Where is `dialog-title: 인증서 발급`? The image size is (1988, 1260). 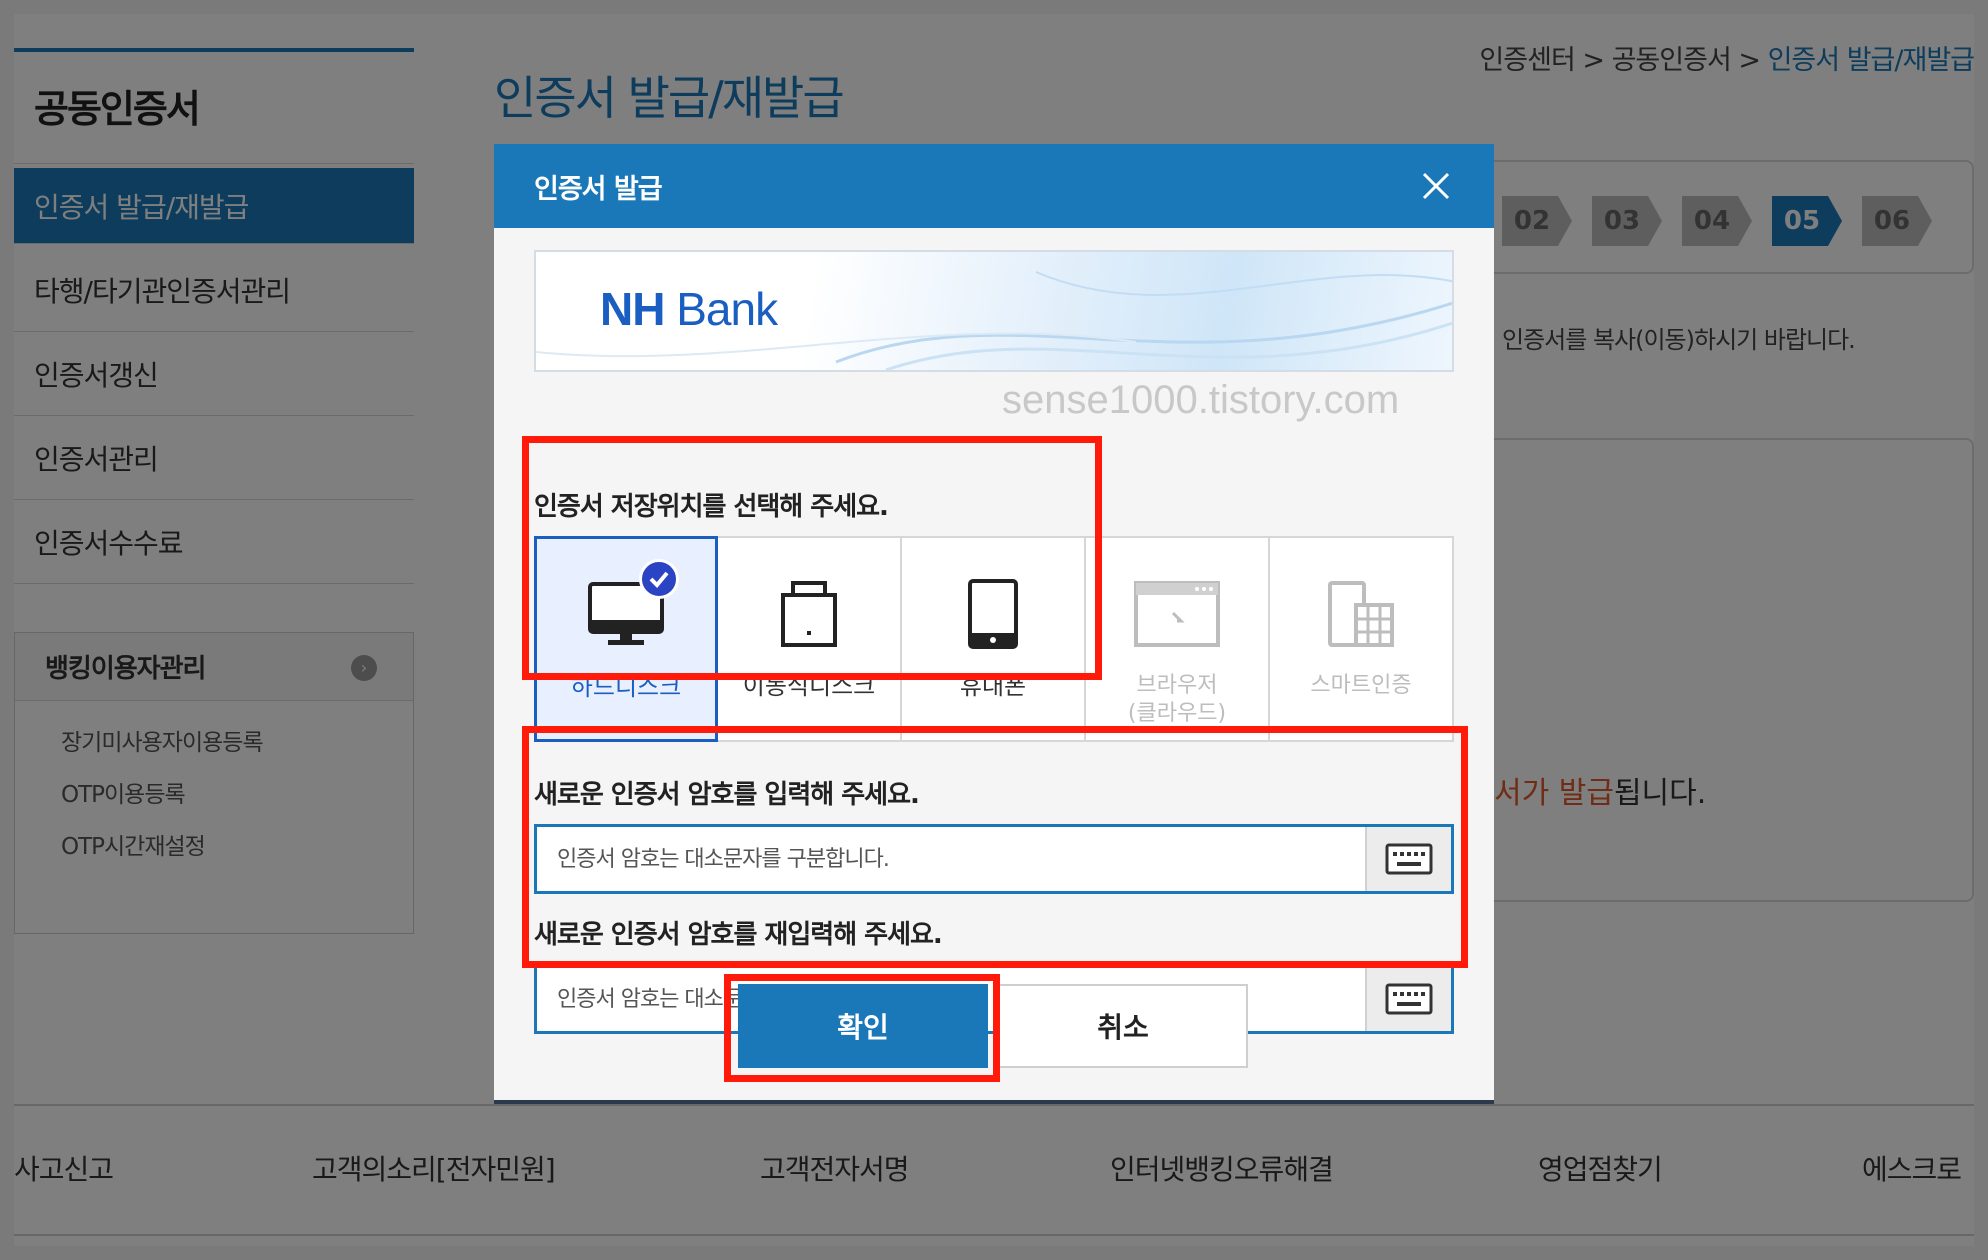
dialog-title: 인증서 발급 is located at coordinates (598, 189).